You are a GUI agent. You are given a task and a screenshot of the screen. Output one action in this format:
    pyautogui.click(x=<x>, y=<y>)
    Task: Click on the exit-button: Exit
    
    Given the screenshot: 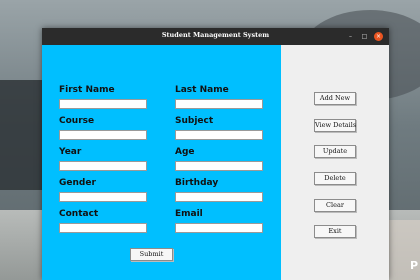 What is the action you would take?
    pyautogui.click(x=335, y=231)
    